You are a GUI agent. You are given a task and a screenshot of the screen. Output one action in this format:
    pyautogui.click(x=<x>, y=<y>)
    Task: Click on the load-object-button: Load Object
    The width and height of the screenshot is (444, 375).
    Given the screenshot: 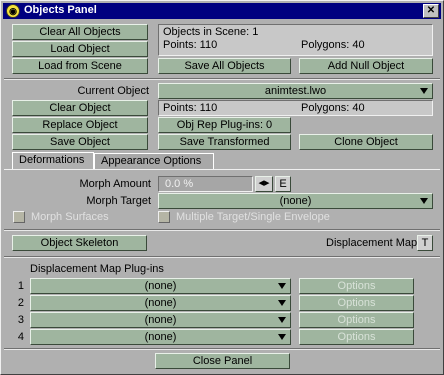 What is the action you would take?
    pyautogui.click(x=80, y=49)
    